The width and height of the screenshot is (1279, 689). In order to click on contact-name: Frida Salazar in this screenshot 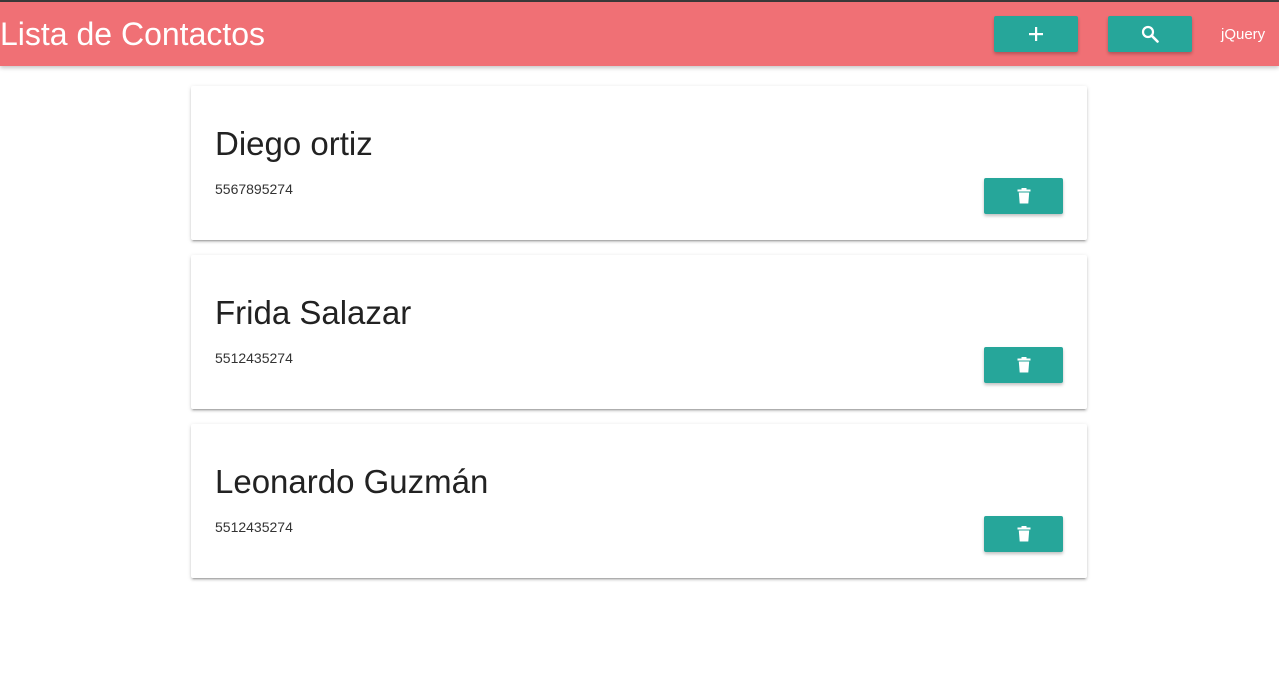, I will do `click(313, 312)`.